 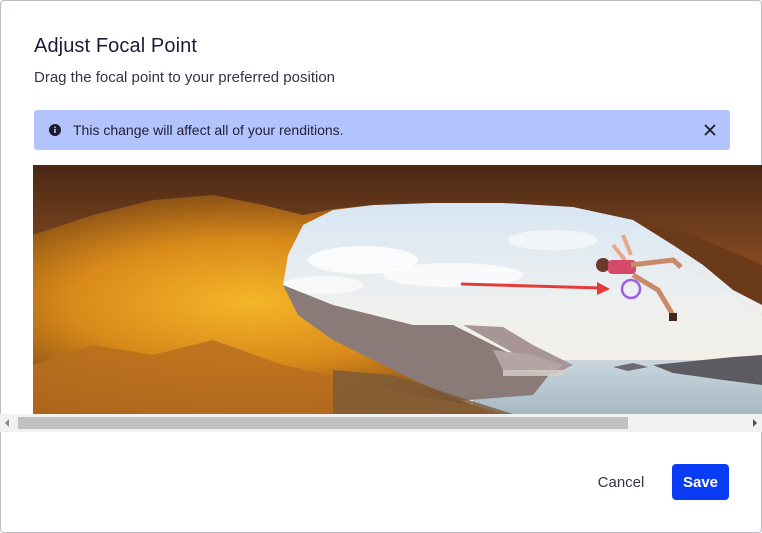 I want to click on scrollbar-thumb, so click(x=323, y=423).